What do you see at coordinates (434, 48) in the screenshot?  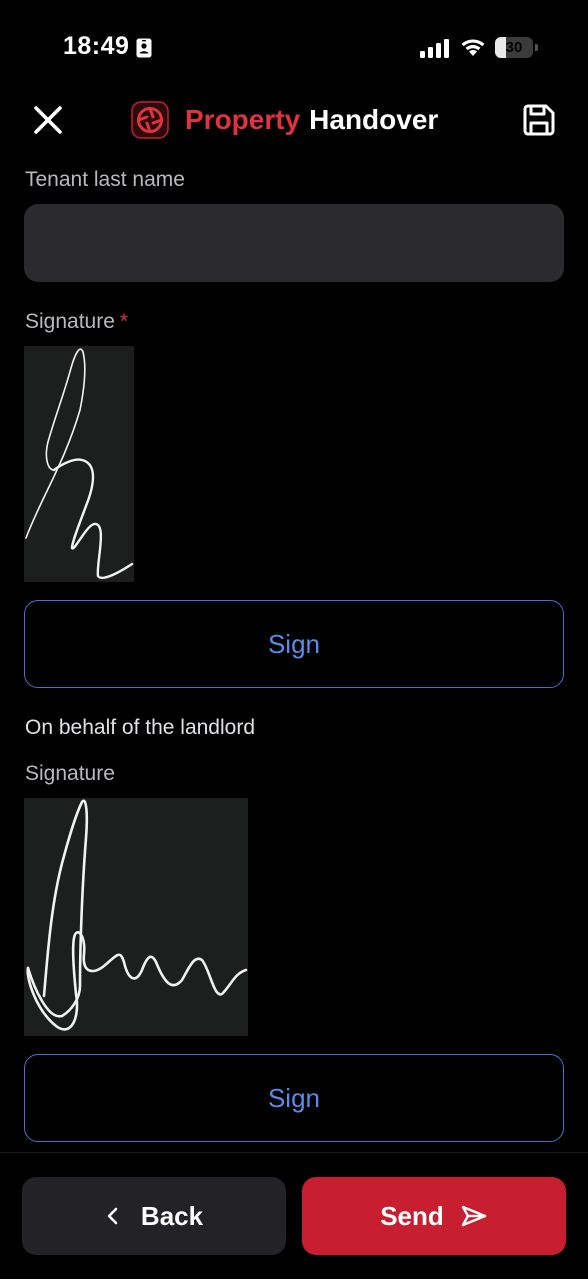 I see `cellular-signal-icon` at bounding box center [434, 48].